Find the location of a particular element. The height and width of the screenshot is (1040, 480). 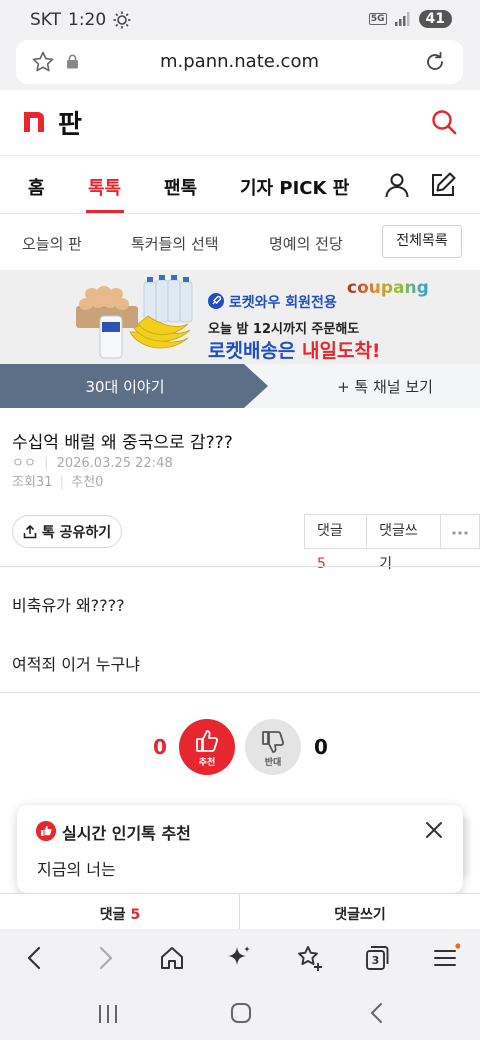

status-bar: SKT 1:20 5G 41 is located at coordinates (240, 20).